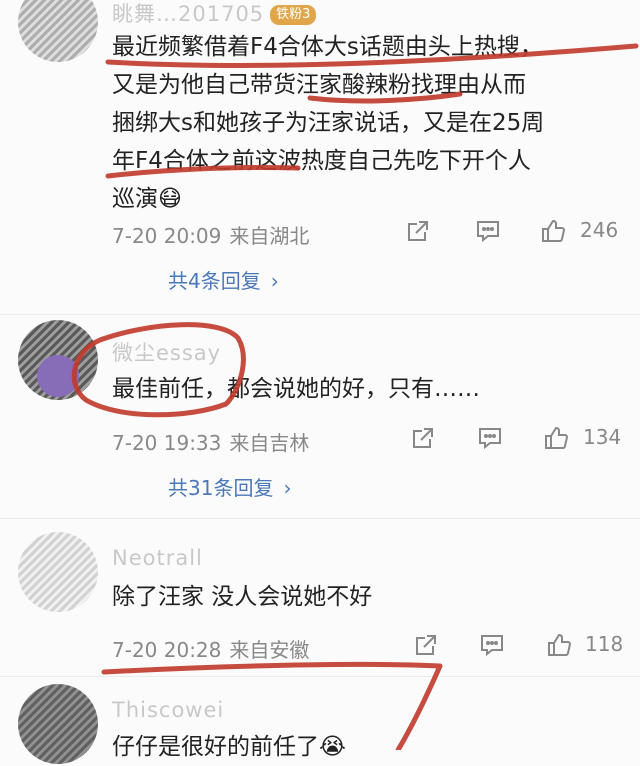 Image resolution: width=640 pixels, height=766 pixels. I want to click on fan-badge: 铁粉3, so click(293, 15).